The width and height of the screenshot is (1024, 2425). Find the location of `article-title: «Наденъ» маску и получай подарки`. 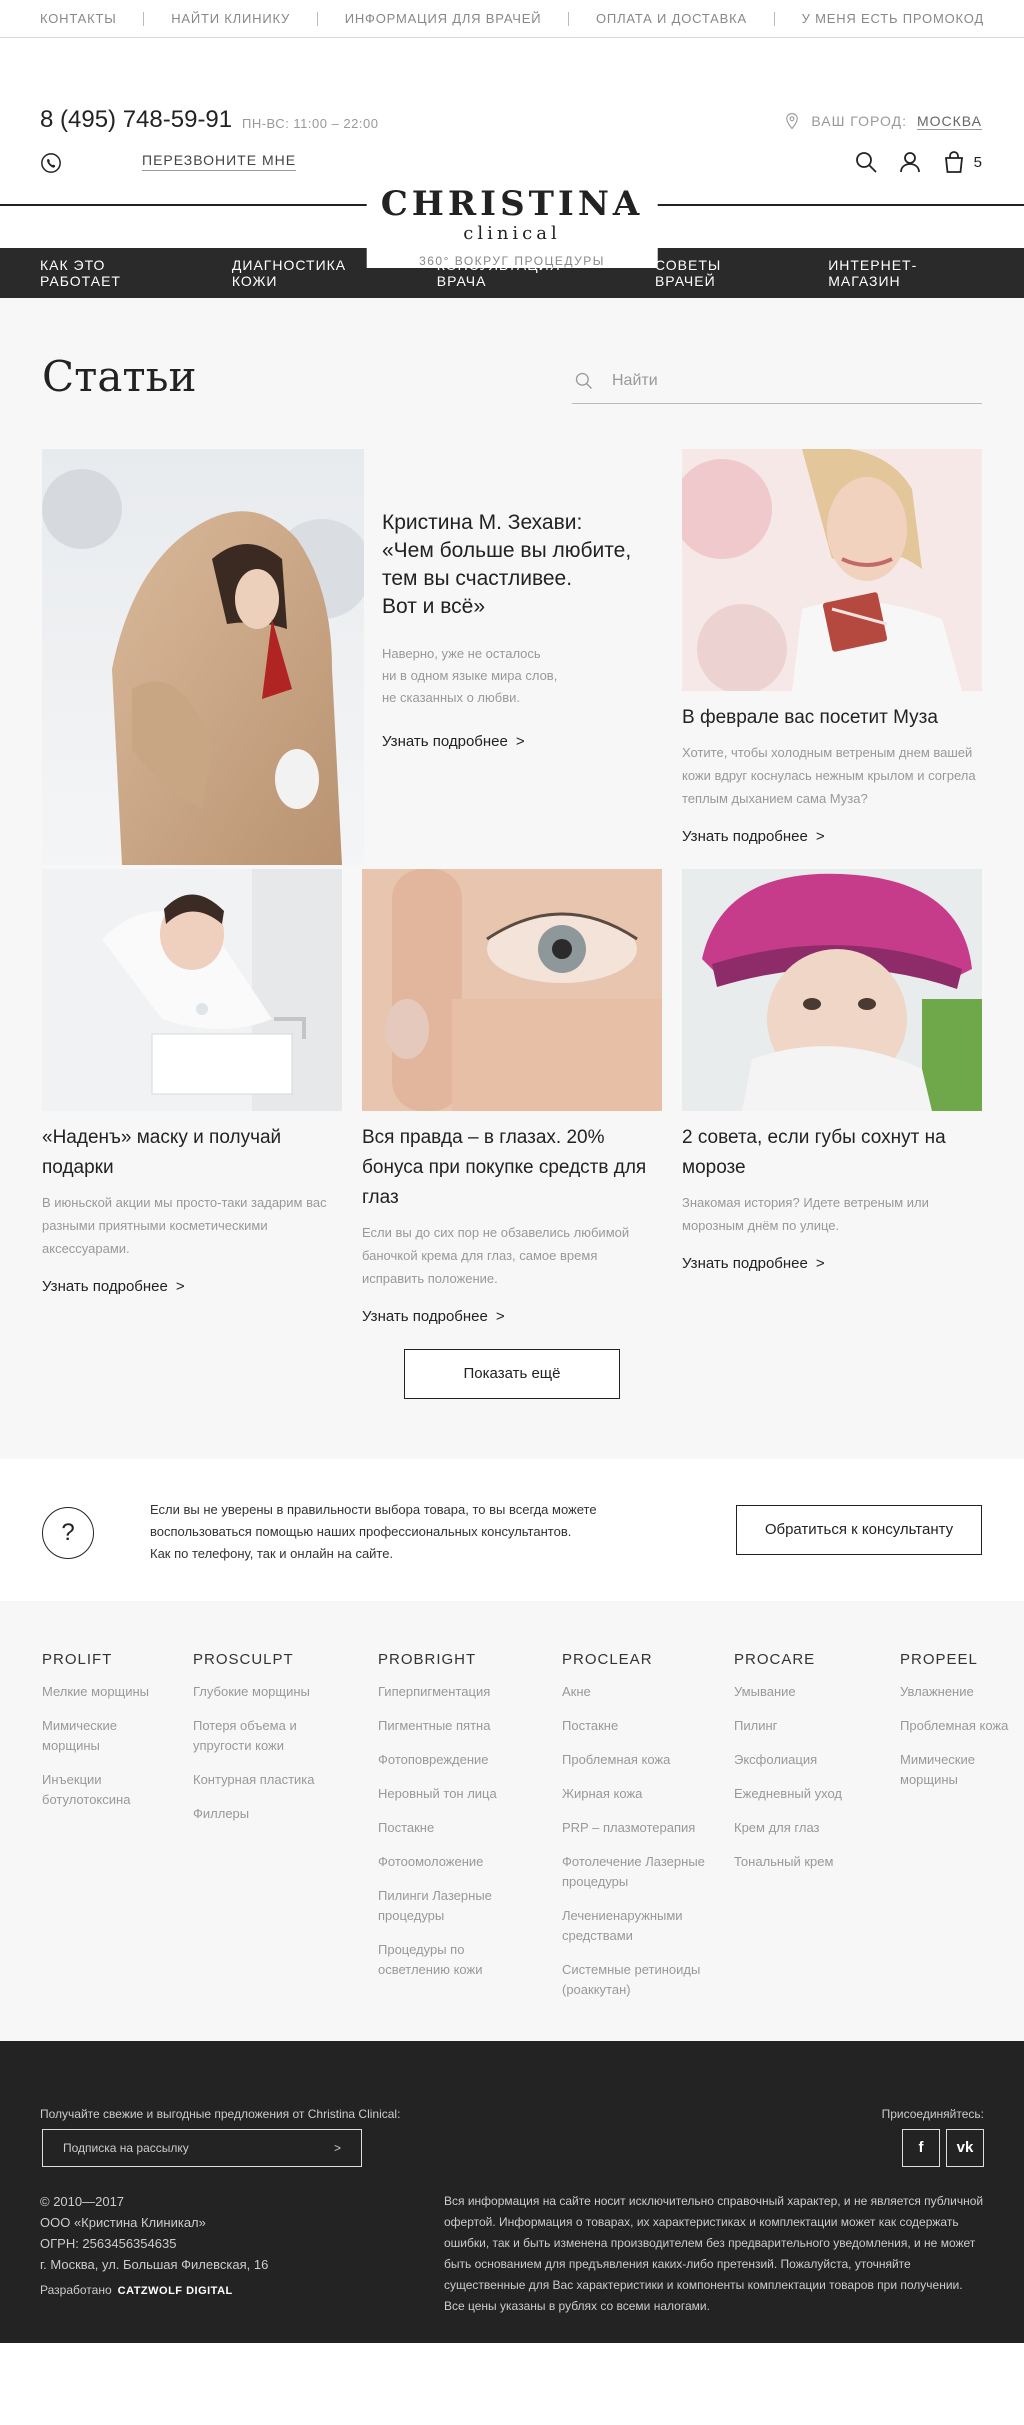

article-title: «Наденъ» маску и получай подарки is located at coordinates (192, 1153).